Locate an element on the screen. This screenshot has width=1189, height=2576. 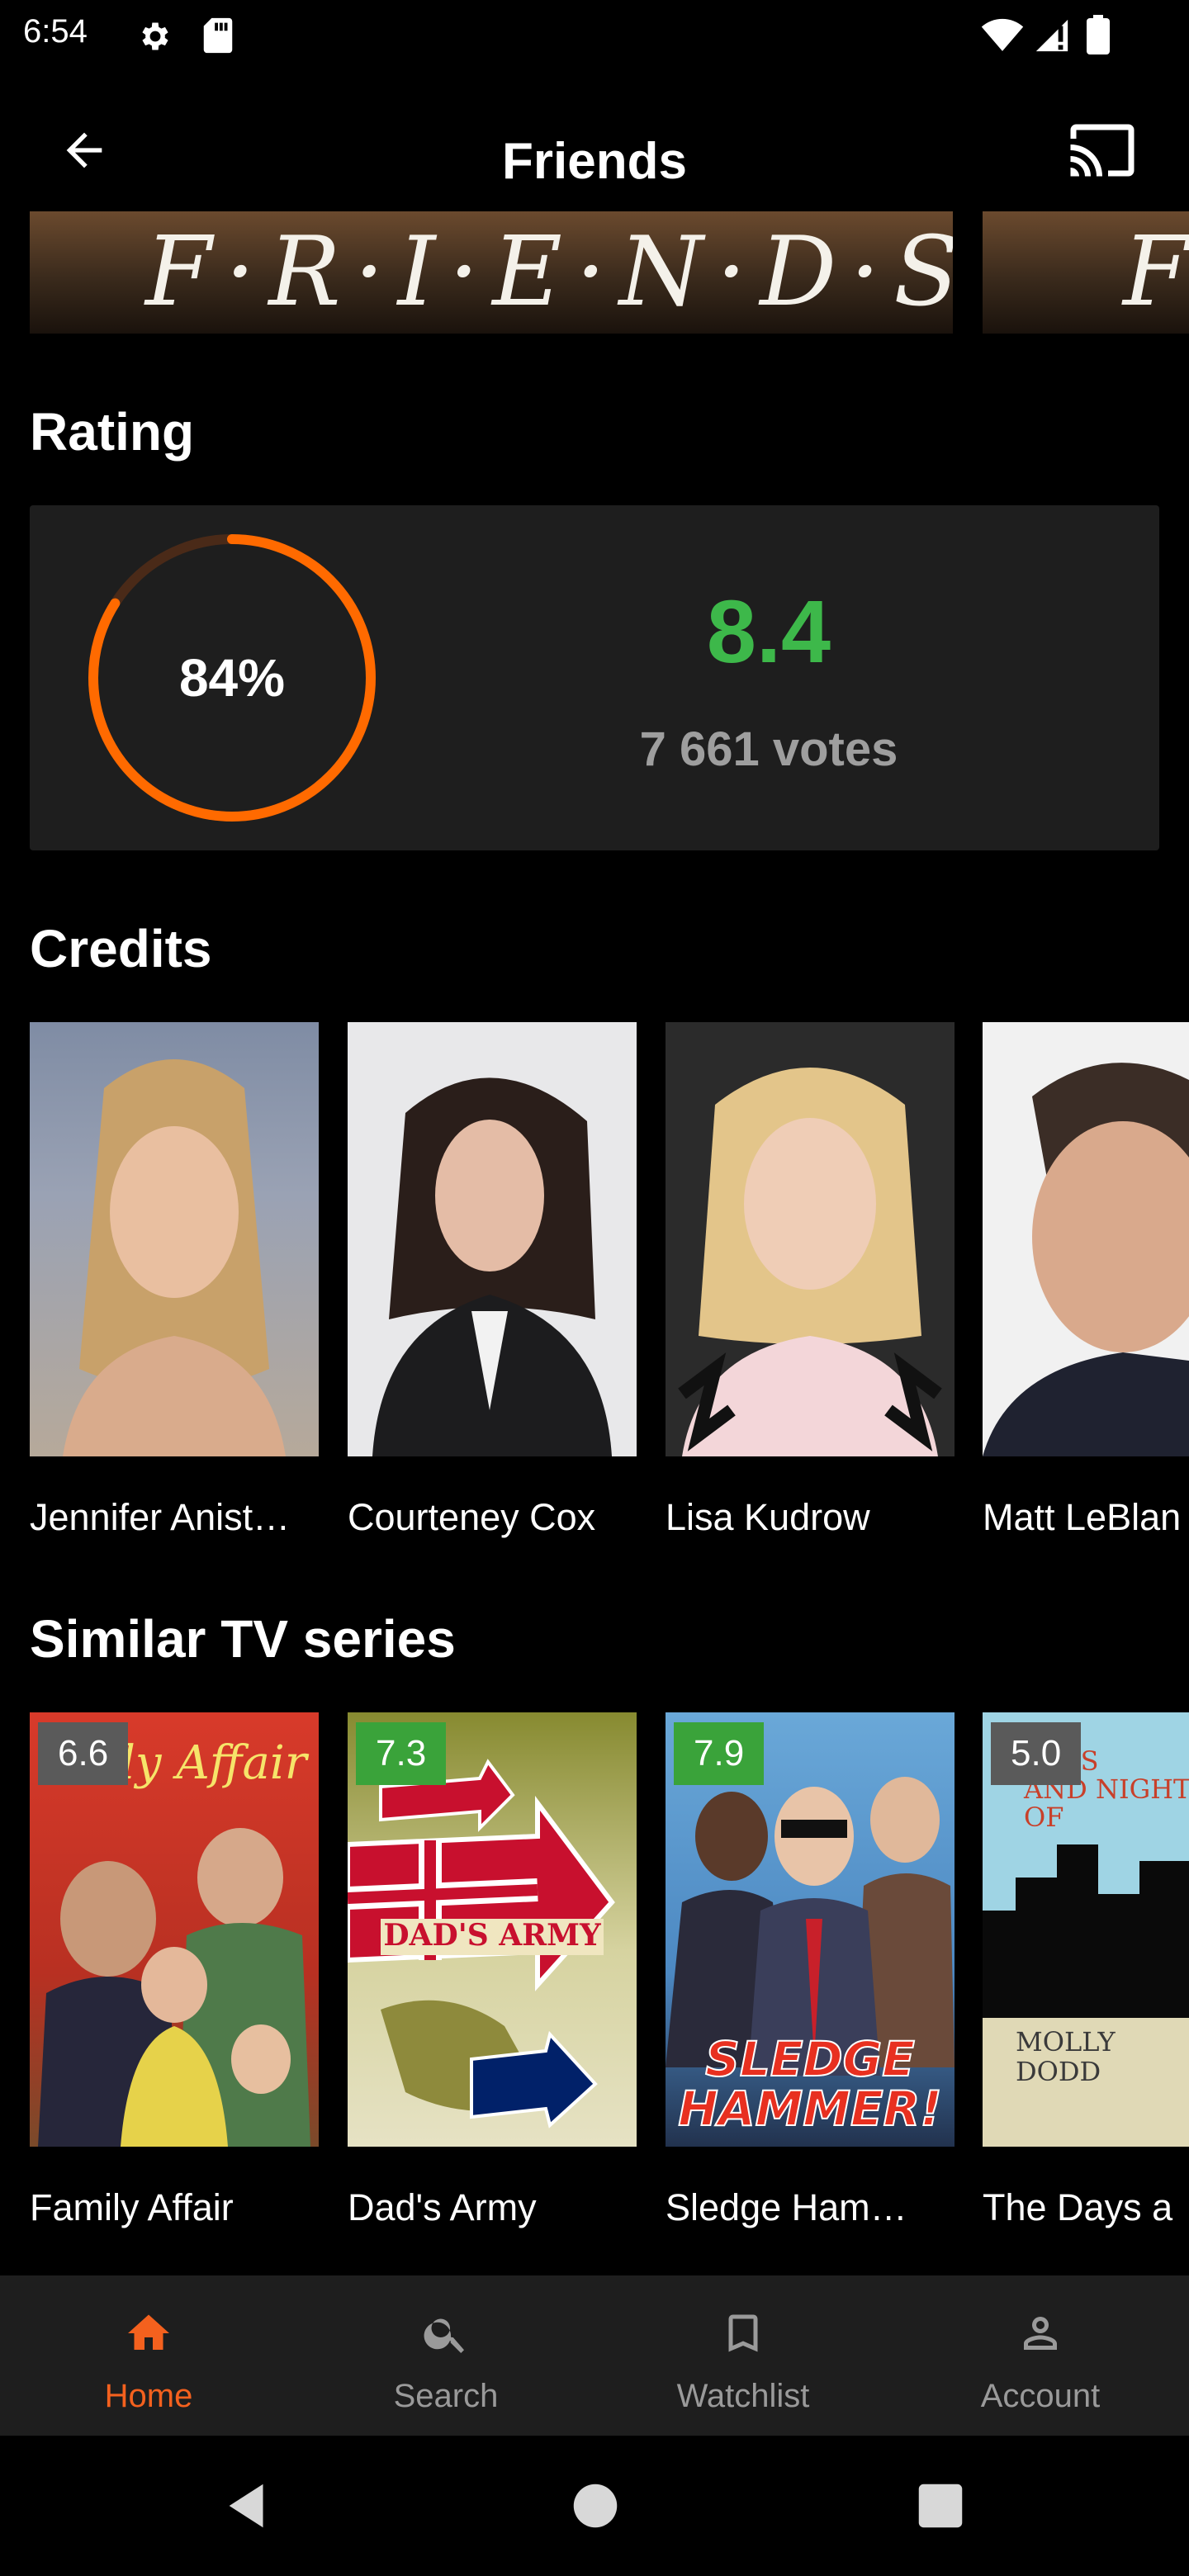
poster-title: MOLLY is located at coordinates (1066, 2041).